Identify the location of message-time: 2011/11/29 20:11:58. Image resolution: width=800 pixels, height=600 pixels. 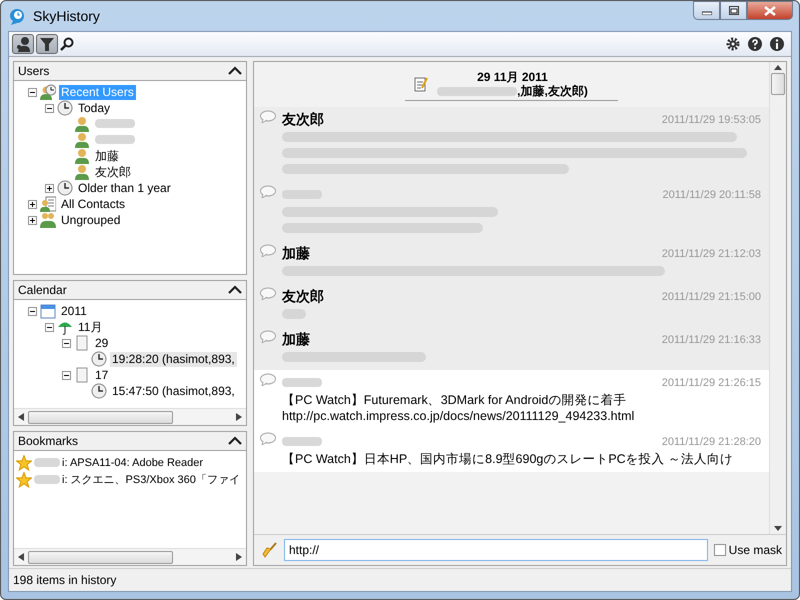
(711, 194).